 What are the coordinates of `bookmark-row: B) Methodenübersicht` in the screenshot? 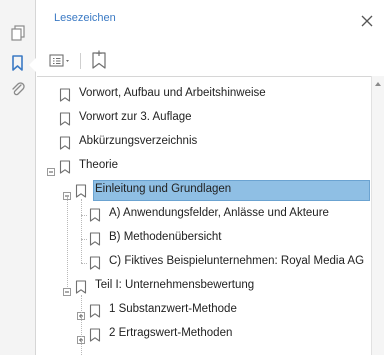 It's located at (204, 239).